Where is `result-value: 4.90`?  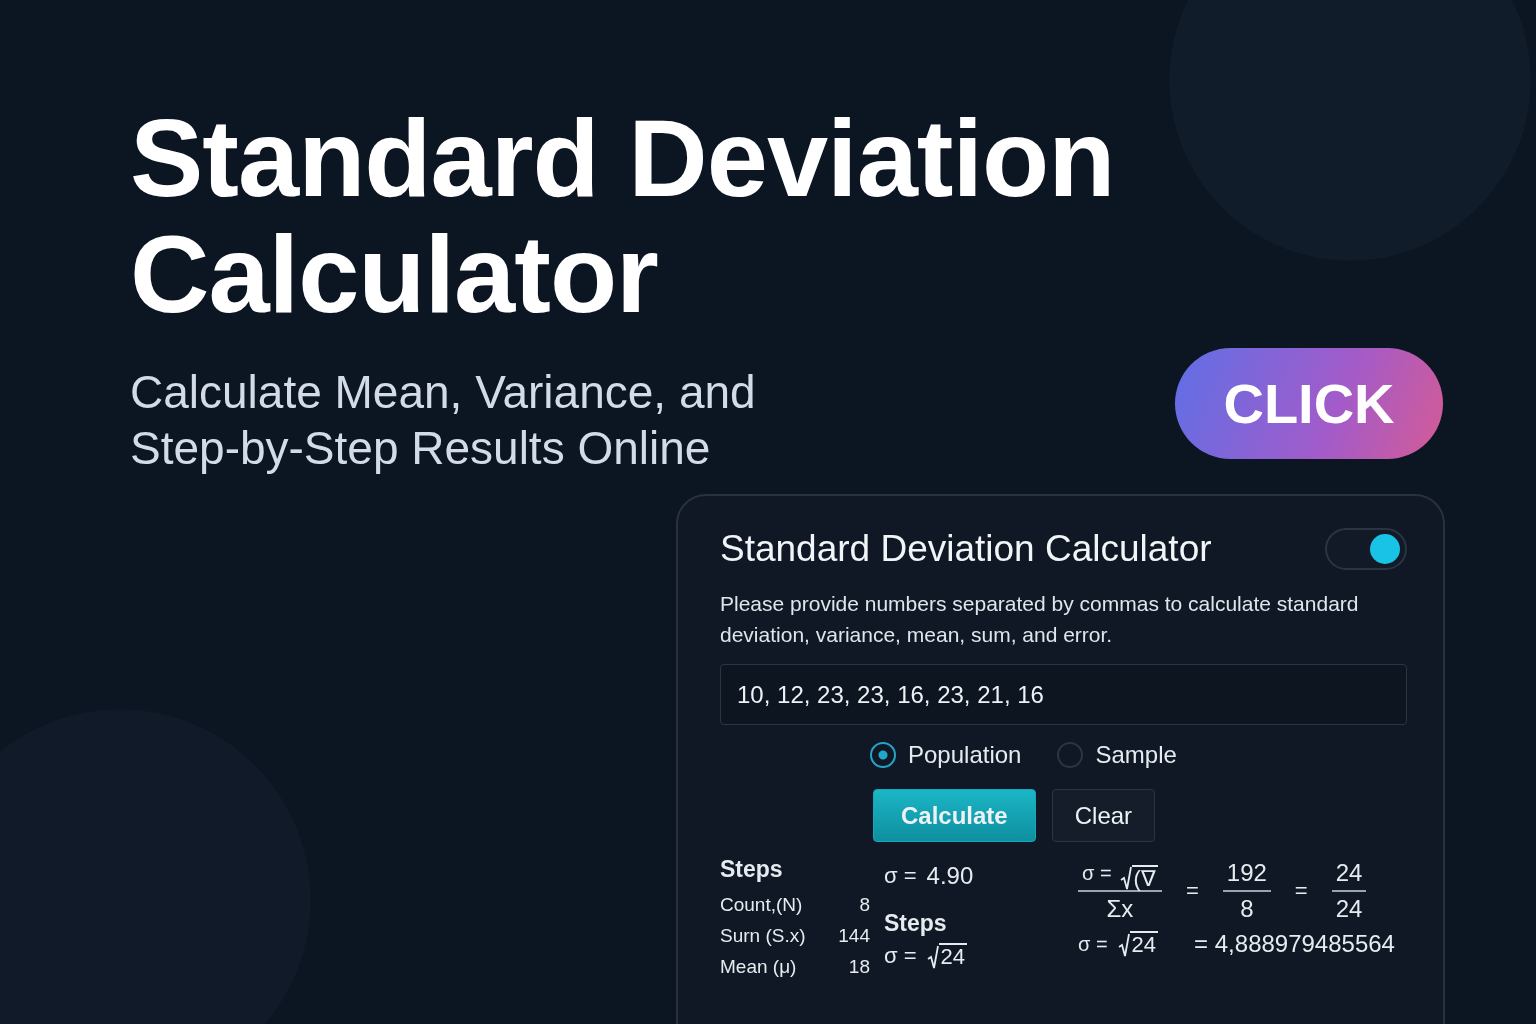
result-value: 4.90 is located at coordinates (950, 876).